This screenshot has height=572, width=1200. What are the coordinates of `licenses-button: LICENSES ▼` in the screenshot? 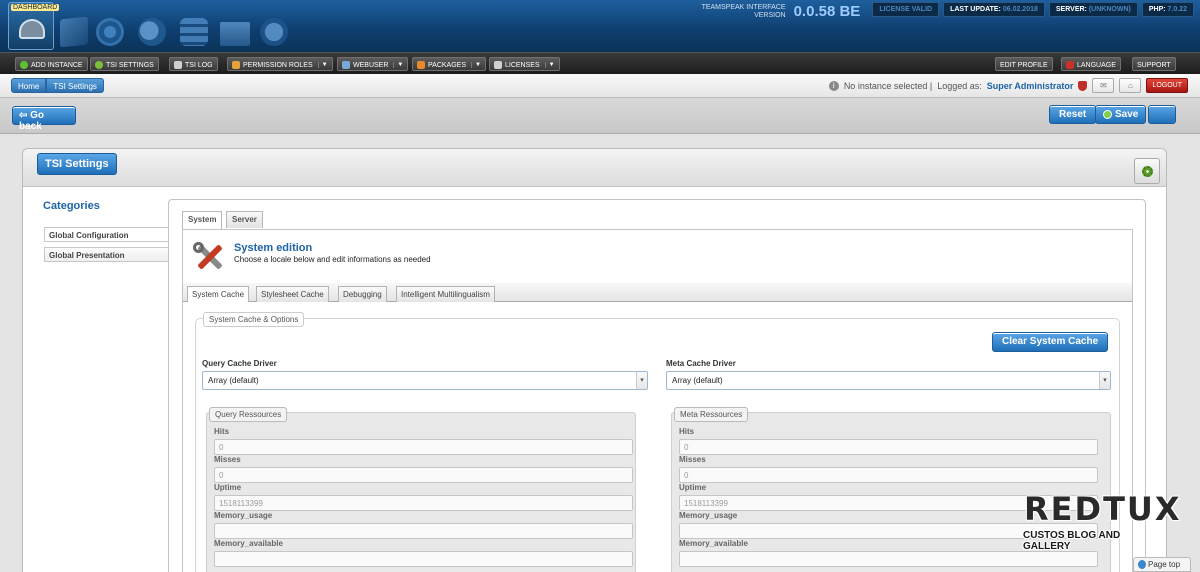 It's located at (524, 64).